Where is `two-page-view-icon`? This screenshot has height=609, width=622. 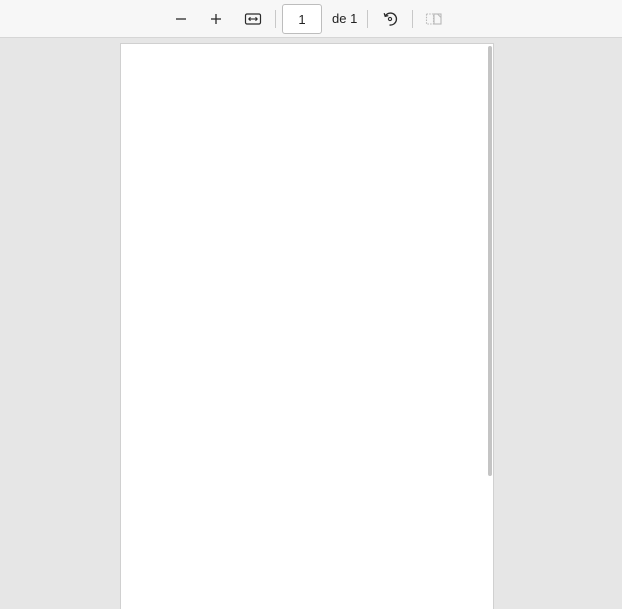
two-page-view-icon is located at coordinates (433, 19).